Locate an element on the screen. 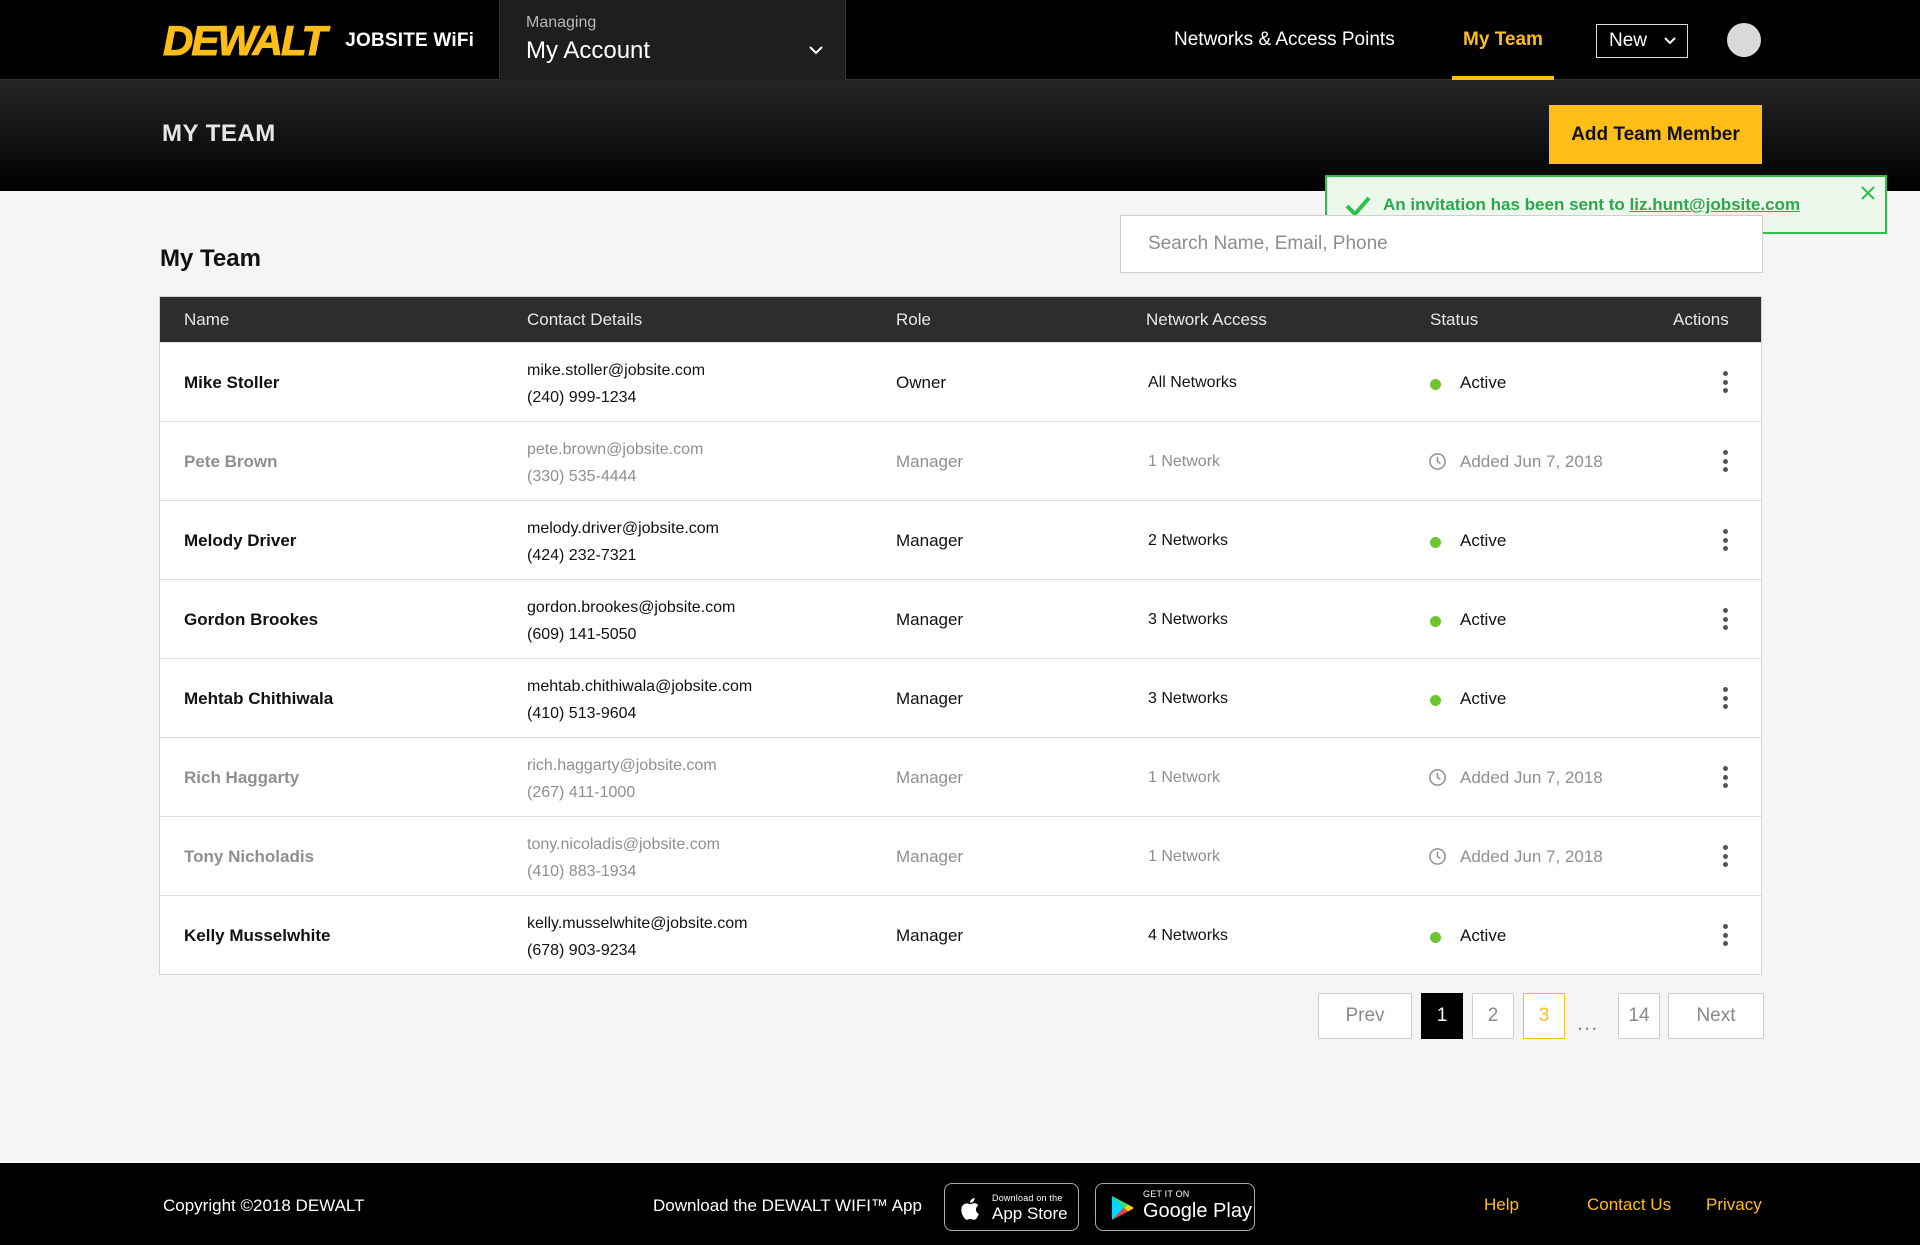 The height and width of the screenshot is (1245, 1920). page-title: MY TEAM is located at coordinates (219, 133).